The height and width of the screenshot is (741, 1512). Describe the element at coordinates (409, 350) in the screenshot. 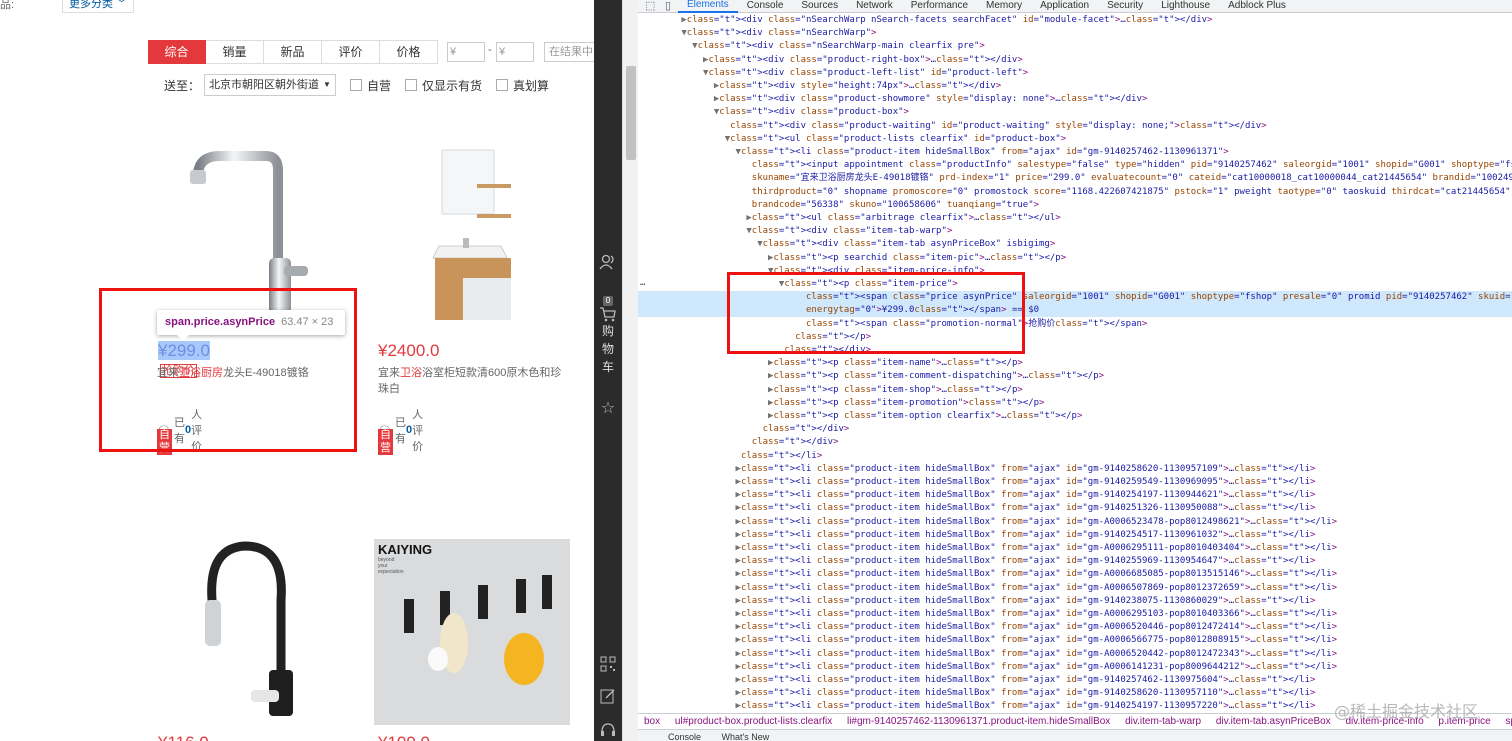

I see `product-price: ¥2400.0` at that location.